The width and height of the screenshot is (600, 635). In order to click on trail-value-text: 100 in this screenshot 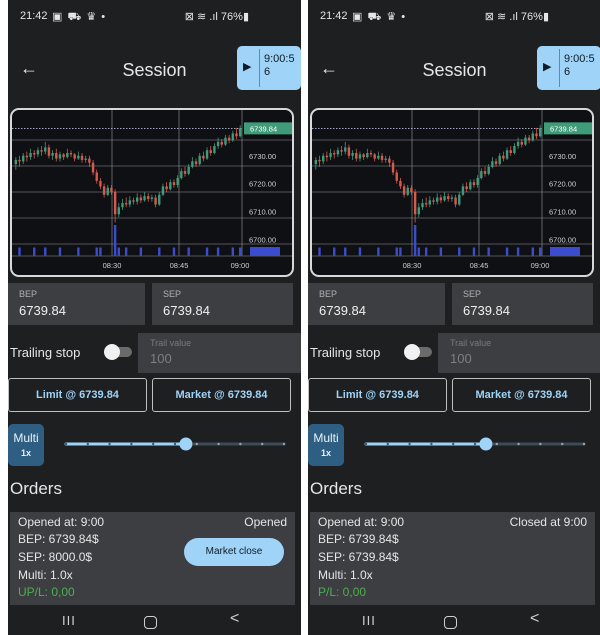, I will do `click(161, 358)`.